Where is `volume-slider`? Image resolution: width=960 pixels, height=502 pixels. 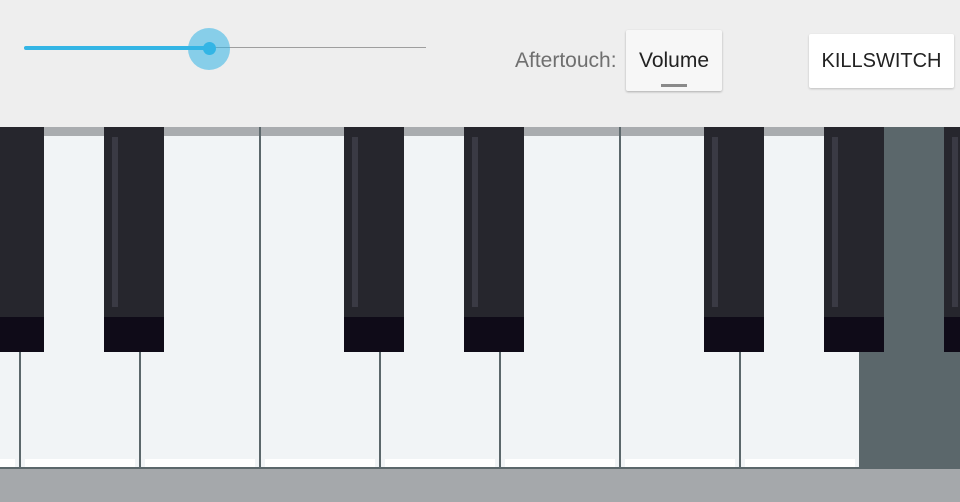 volume-slider is located at coordinates (225, 49).